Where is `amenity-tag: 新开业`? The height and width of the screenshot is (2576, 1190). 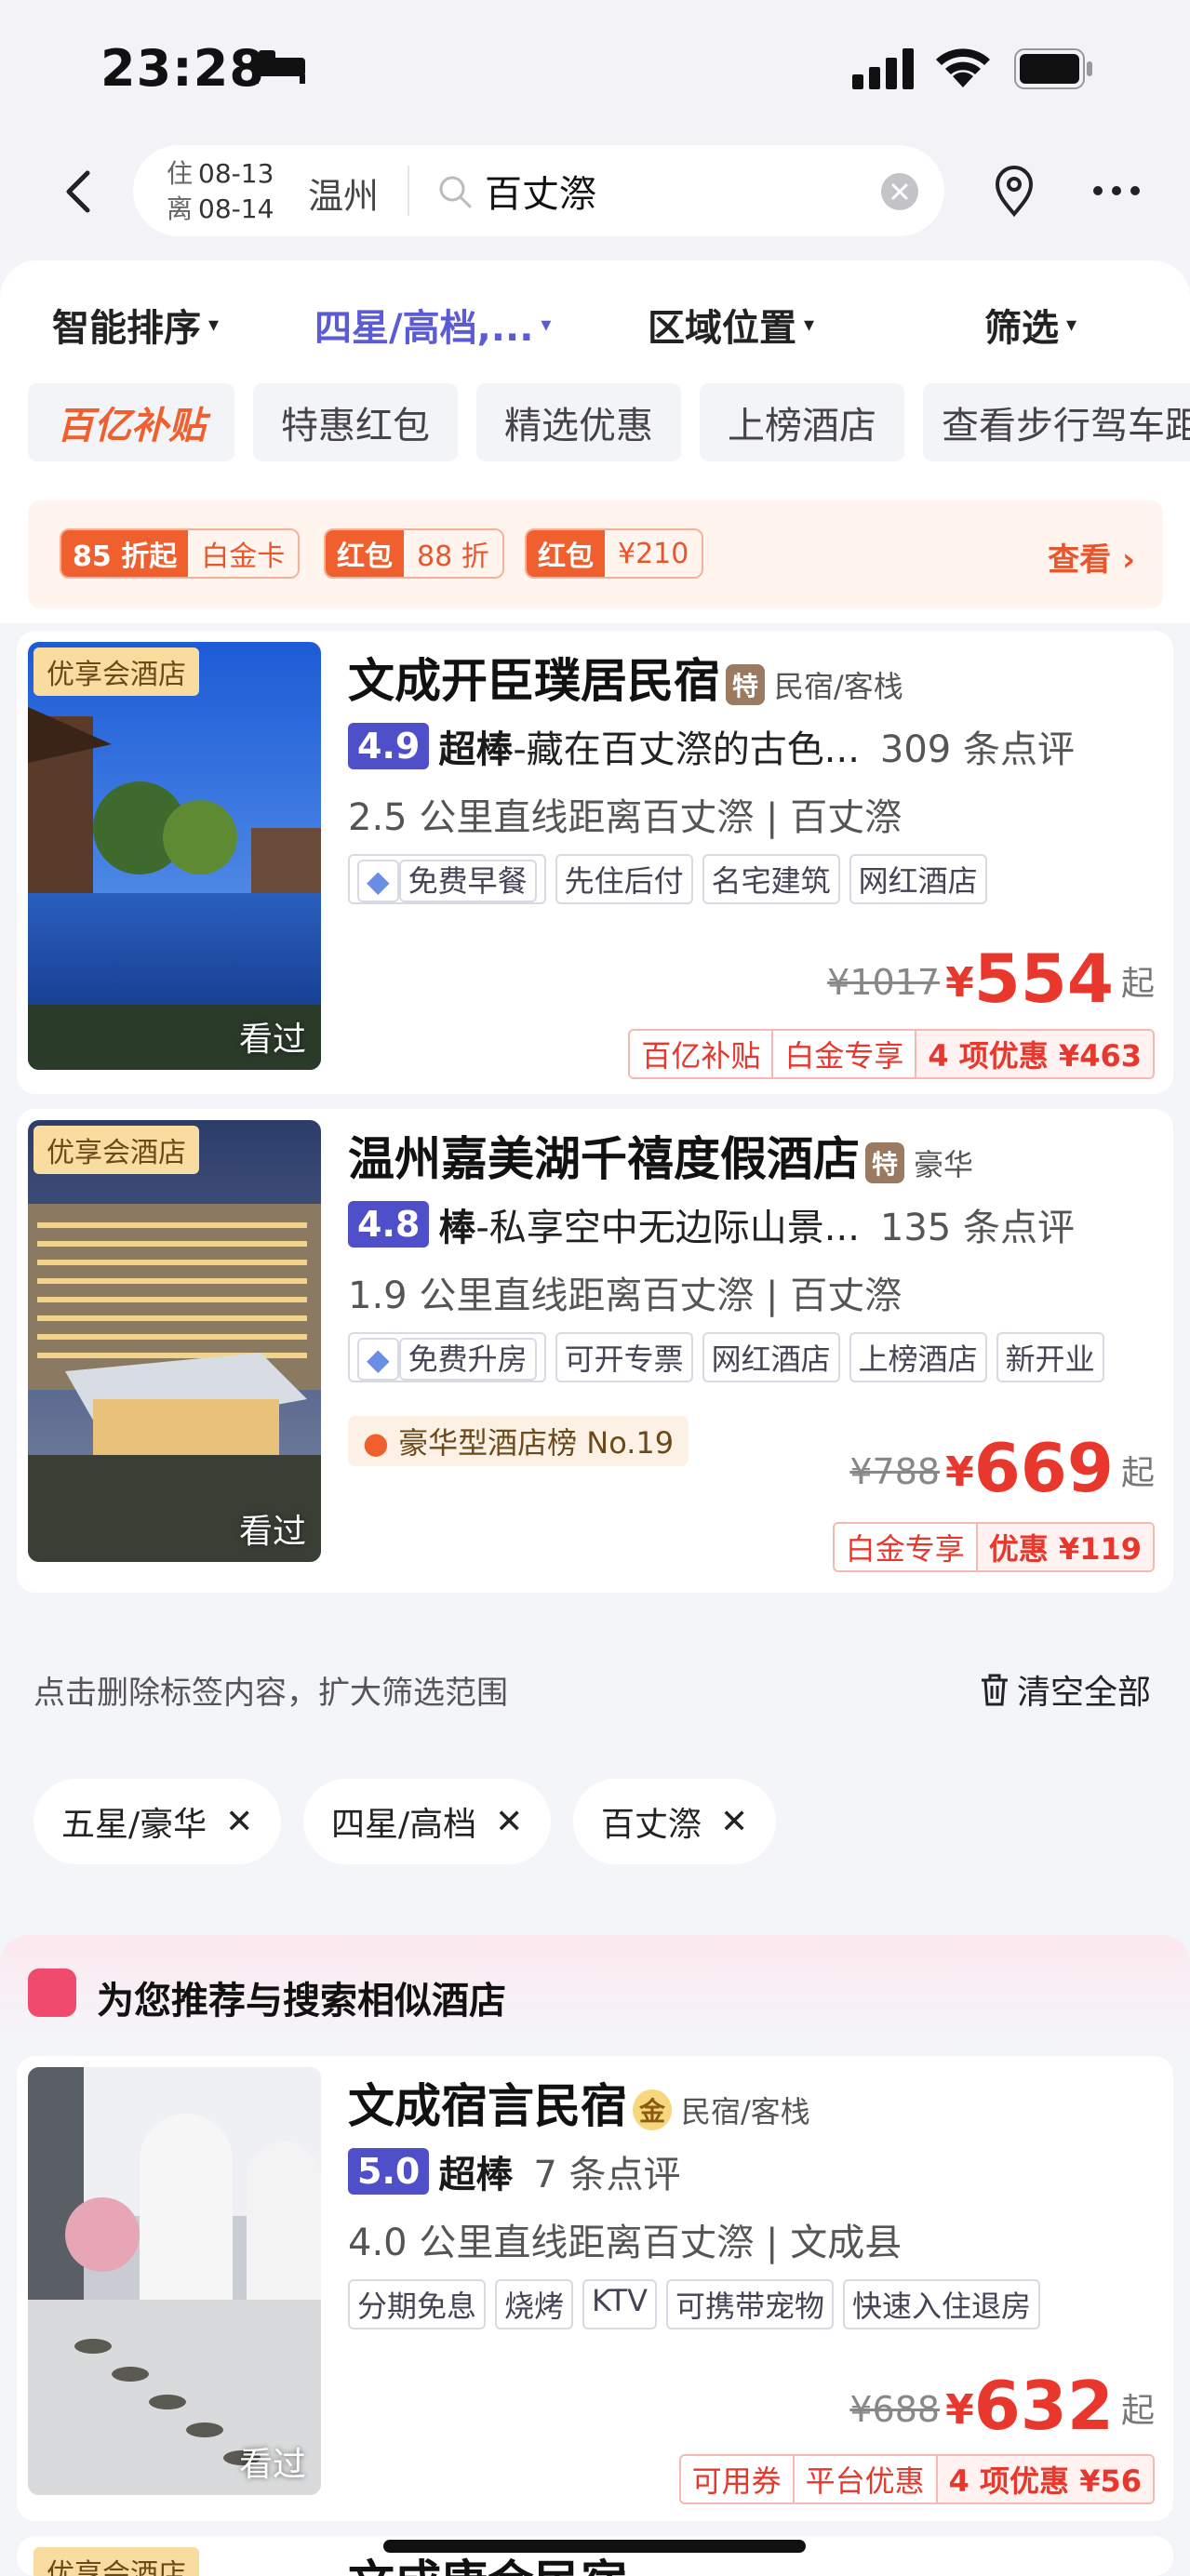 amenity-tag: 新开业 is located at coordinates (1050, 1357).